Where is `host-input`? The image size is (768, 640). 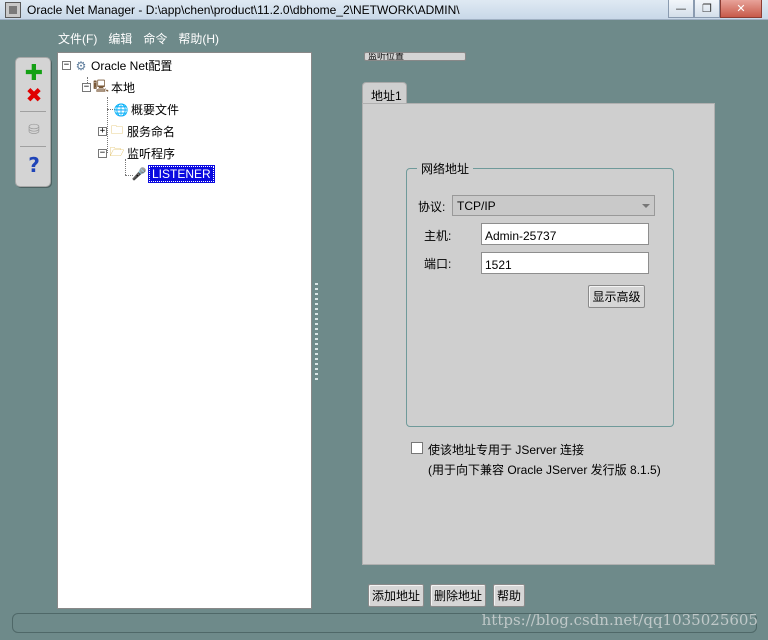 host-input is located at coordinates (565, 234).